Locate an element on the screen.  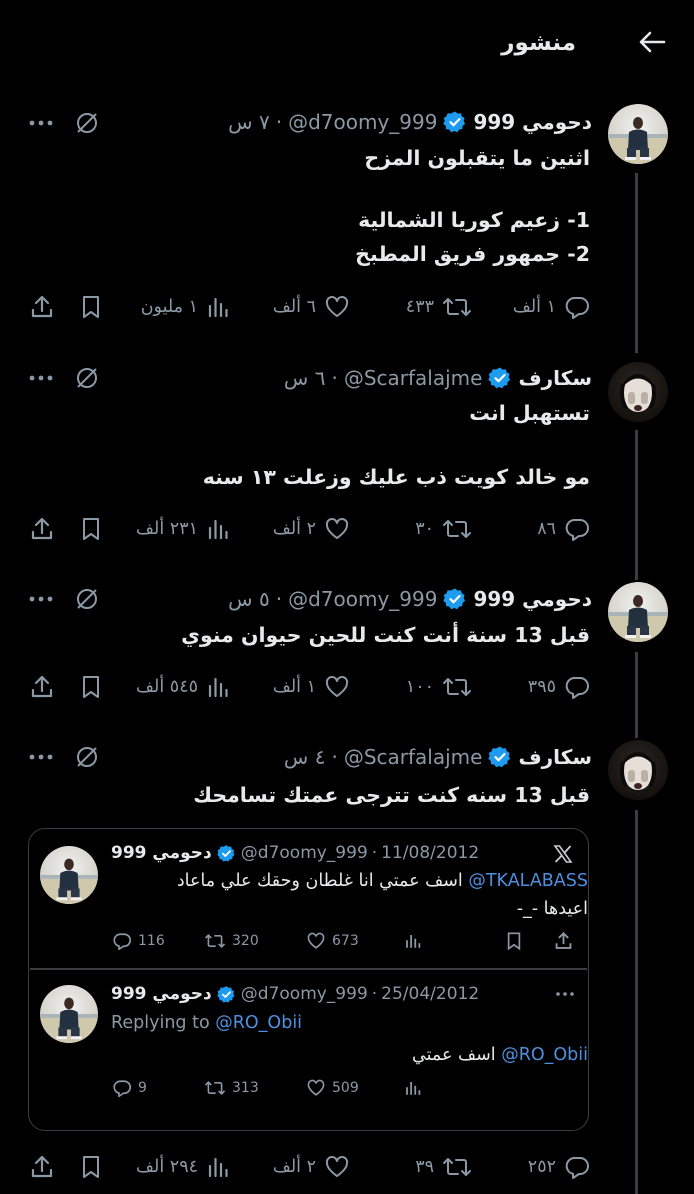
quoted-username: @d7oomy_999 is located at coordinates (304, 853).